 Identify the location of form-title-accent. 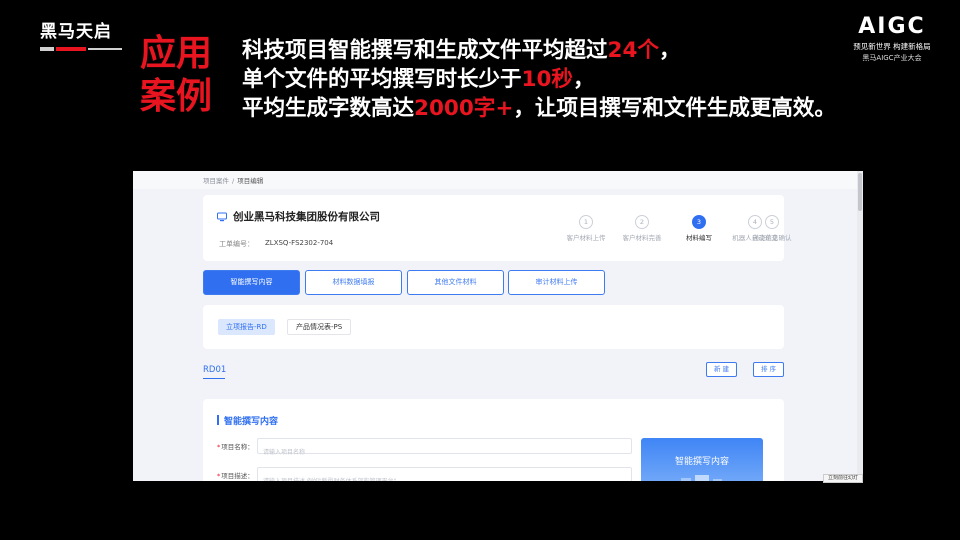
(218, 420).